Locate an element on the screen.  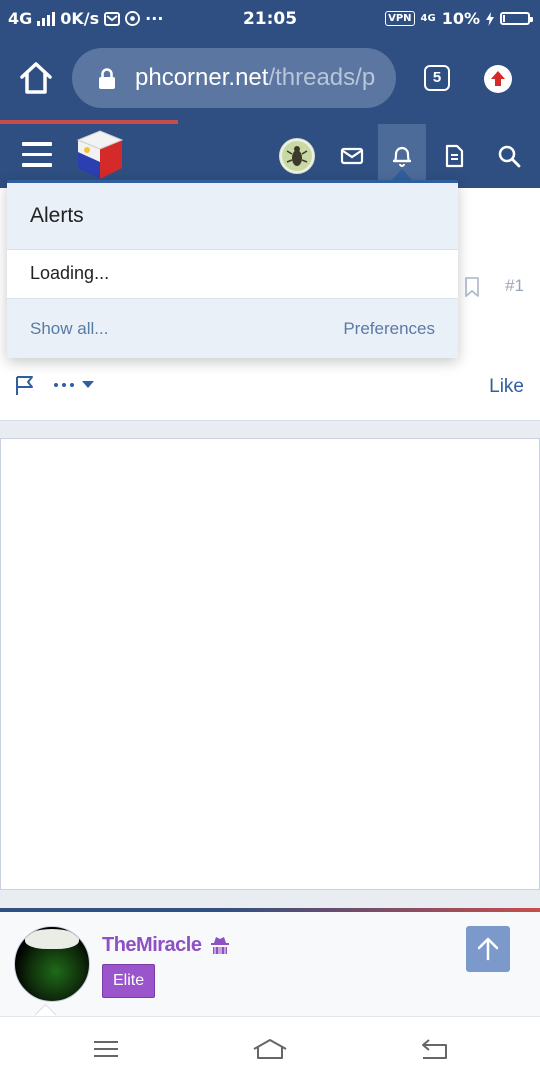
post-number: #1 is located at coordinates (514, 286).